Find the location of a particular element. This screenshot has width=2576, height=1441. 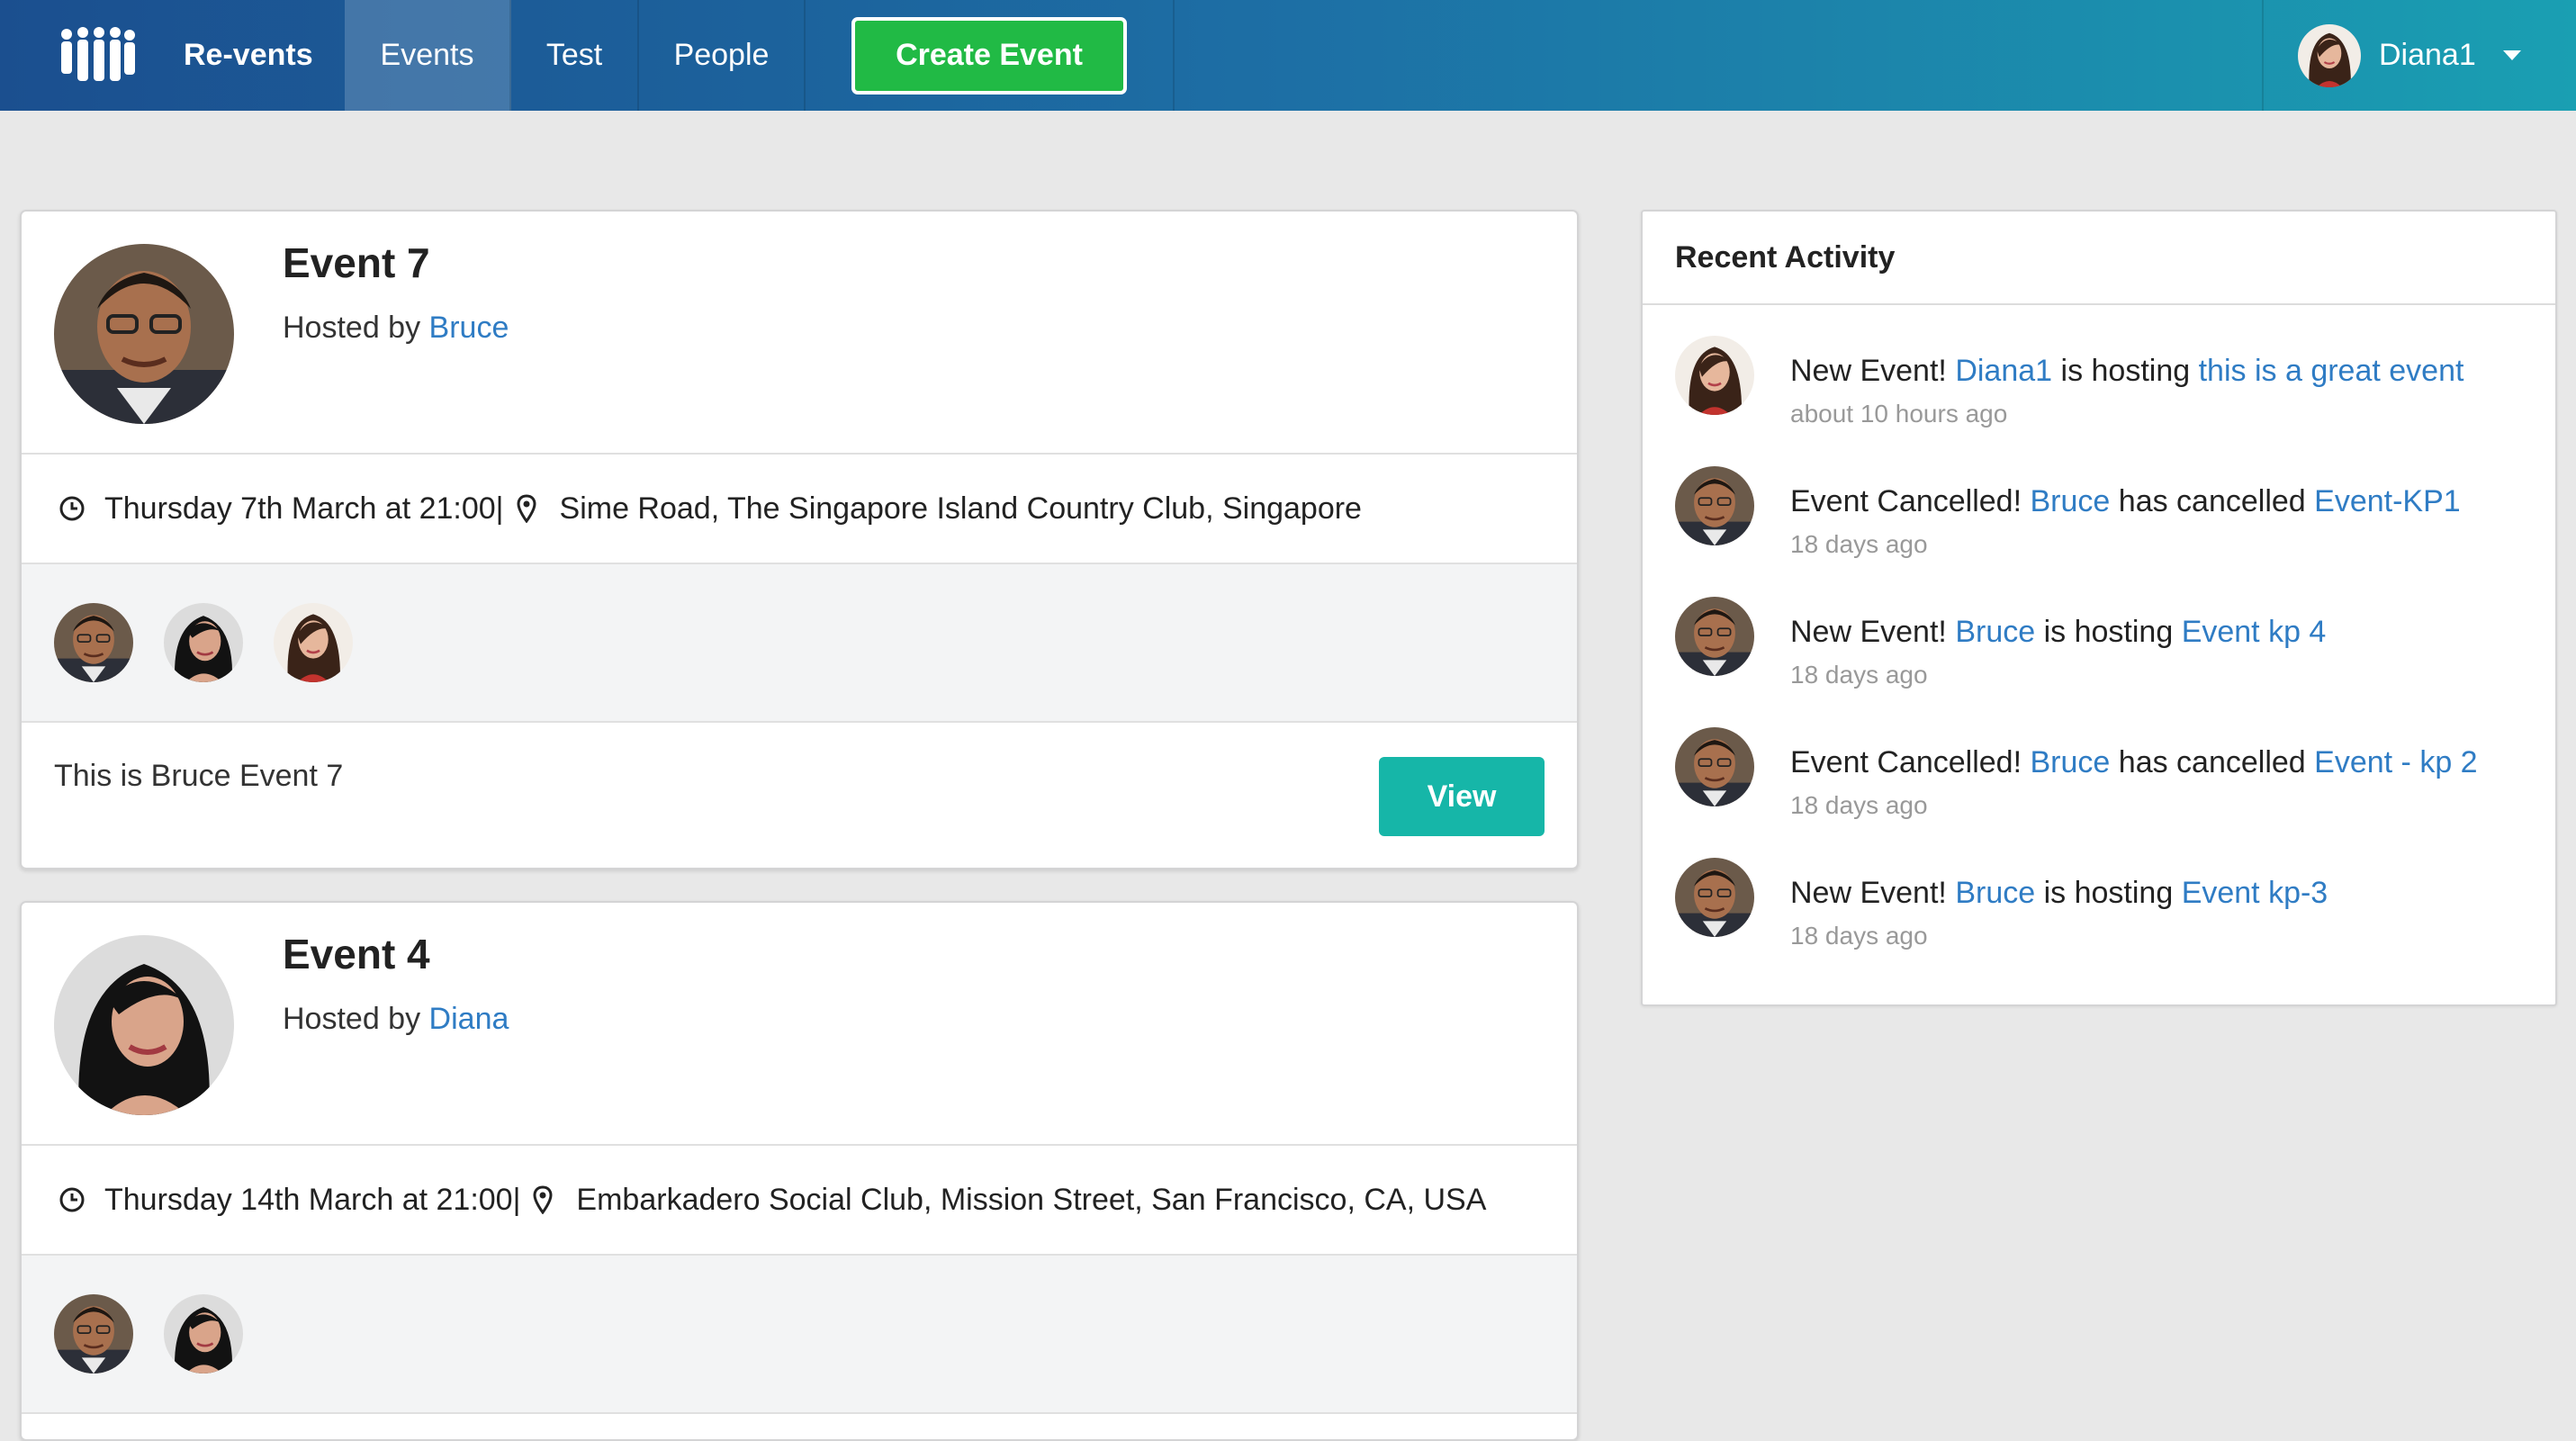

event-header: Event 7 Hosted by Bruce is located at coordinates (799, 333).